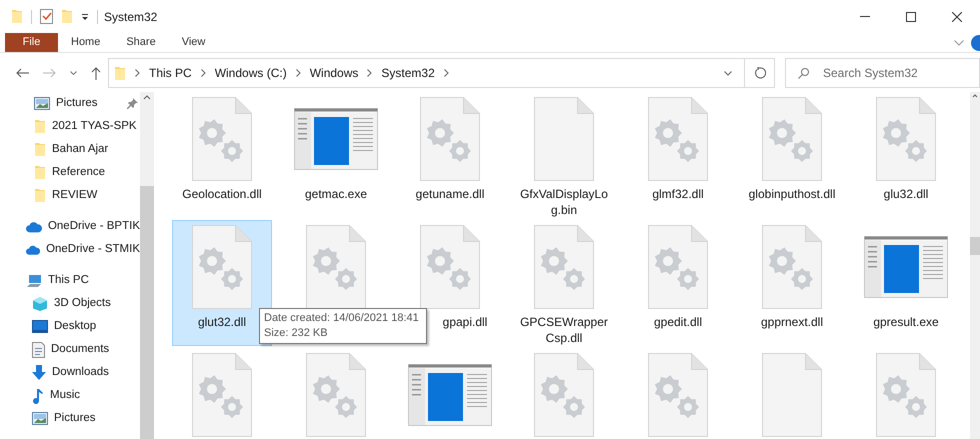  I want to click on sidebar-item: Downloads, so click(70, 372).